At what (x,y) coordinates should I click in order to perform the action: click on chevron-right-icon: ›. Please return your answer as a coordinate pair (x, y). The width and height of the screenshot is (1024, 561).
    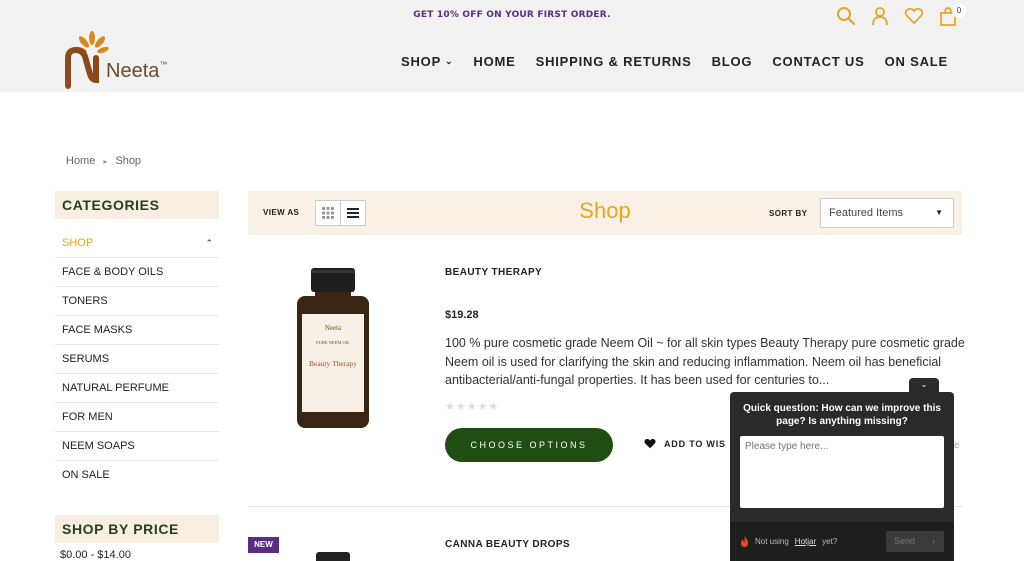
    Looking at the image, I should click on (933, 541).